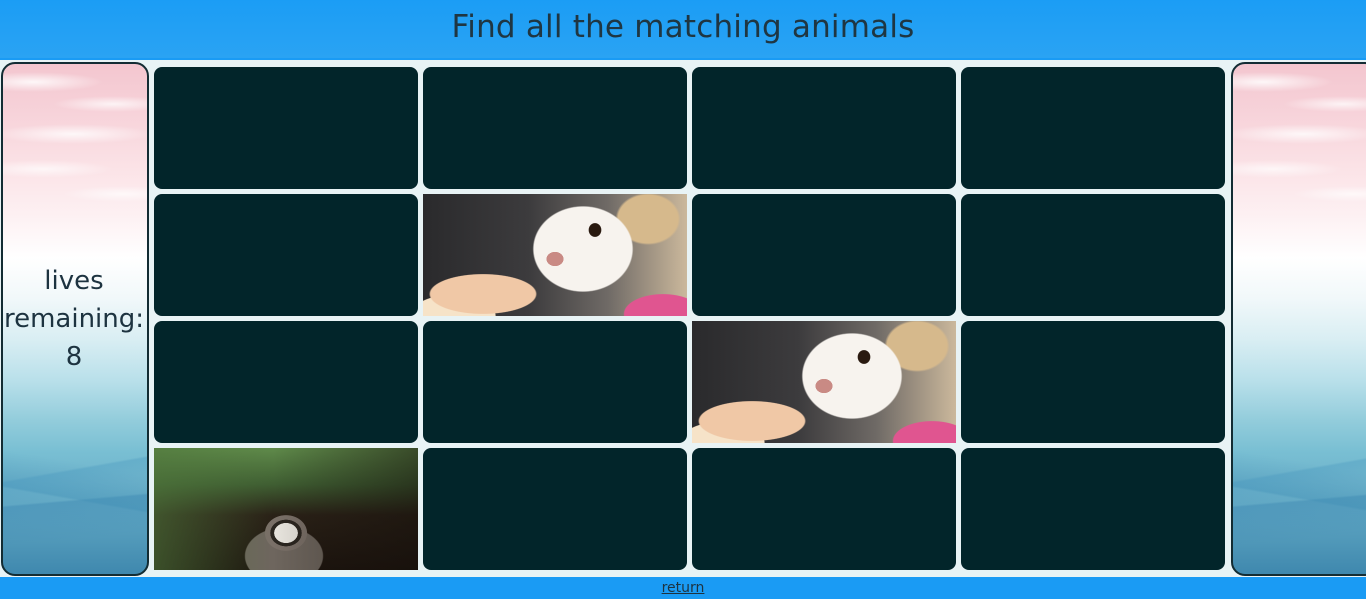  I want to click on card-raccoon, so click(286, 509).